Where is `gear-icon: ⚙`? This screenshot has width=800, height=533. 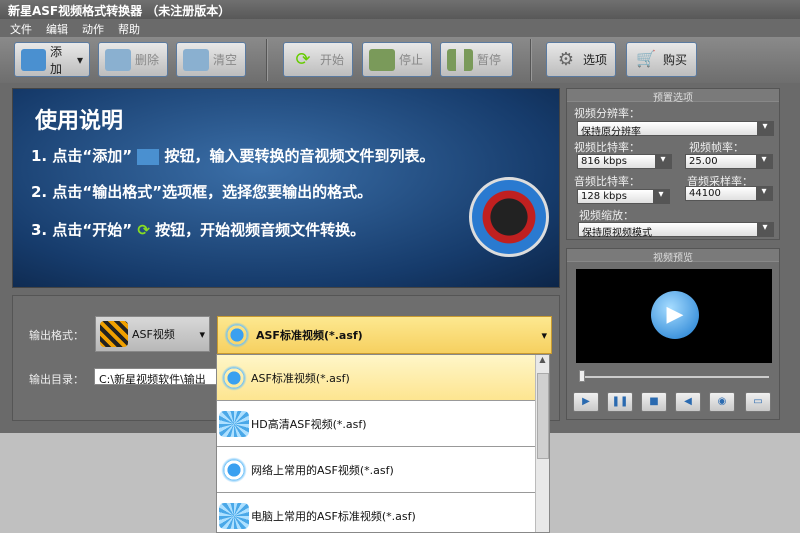
gear-icon: ⚙ is located at coordinates (566, 59).